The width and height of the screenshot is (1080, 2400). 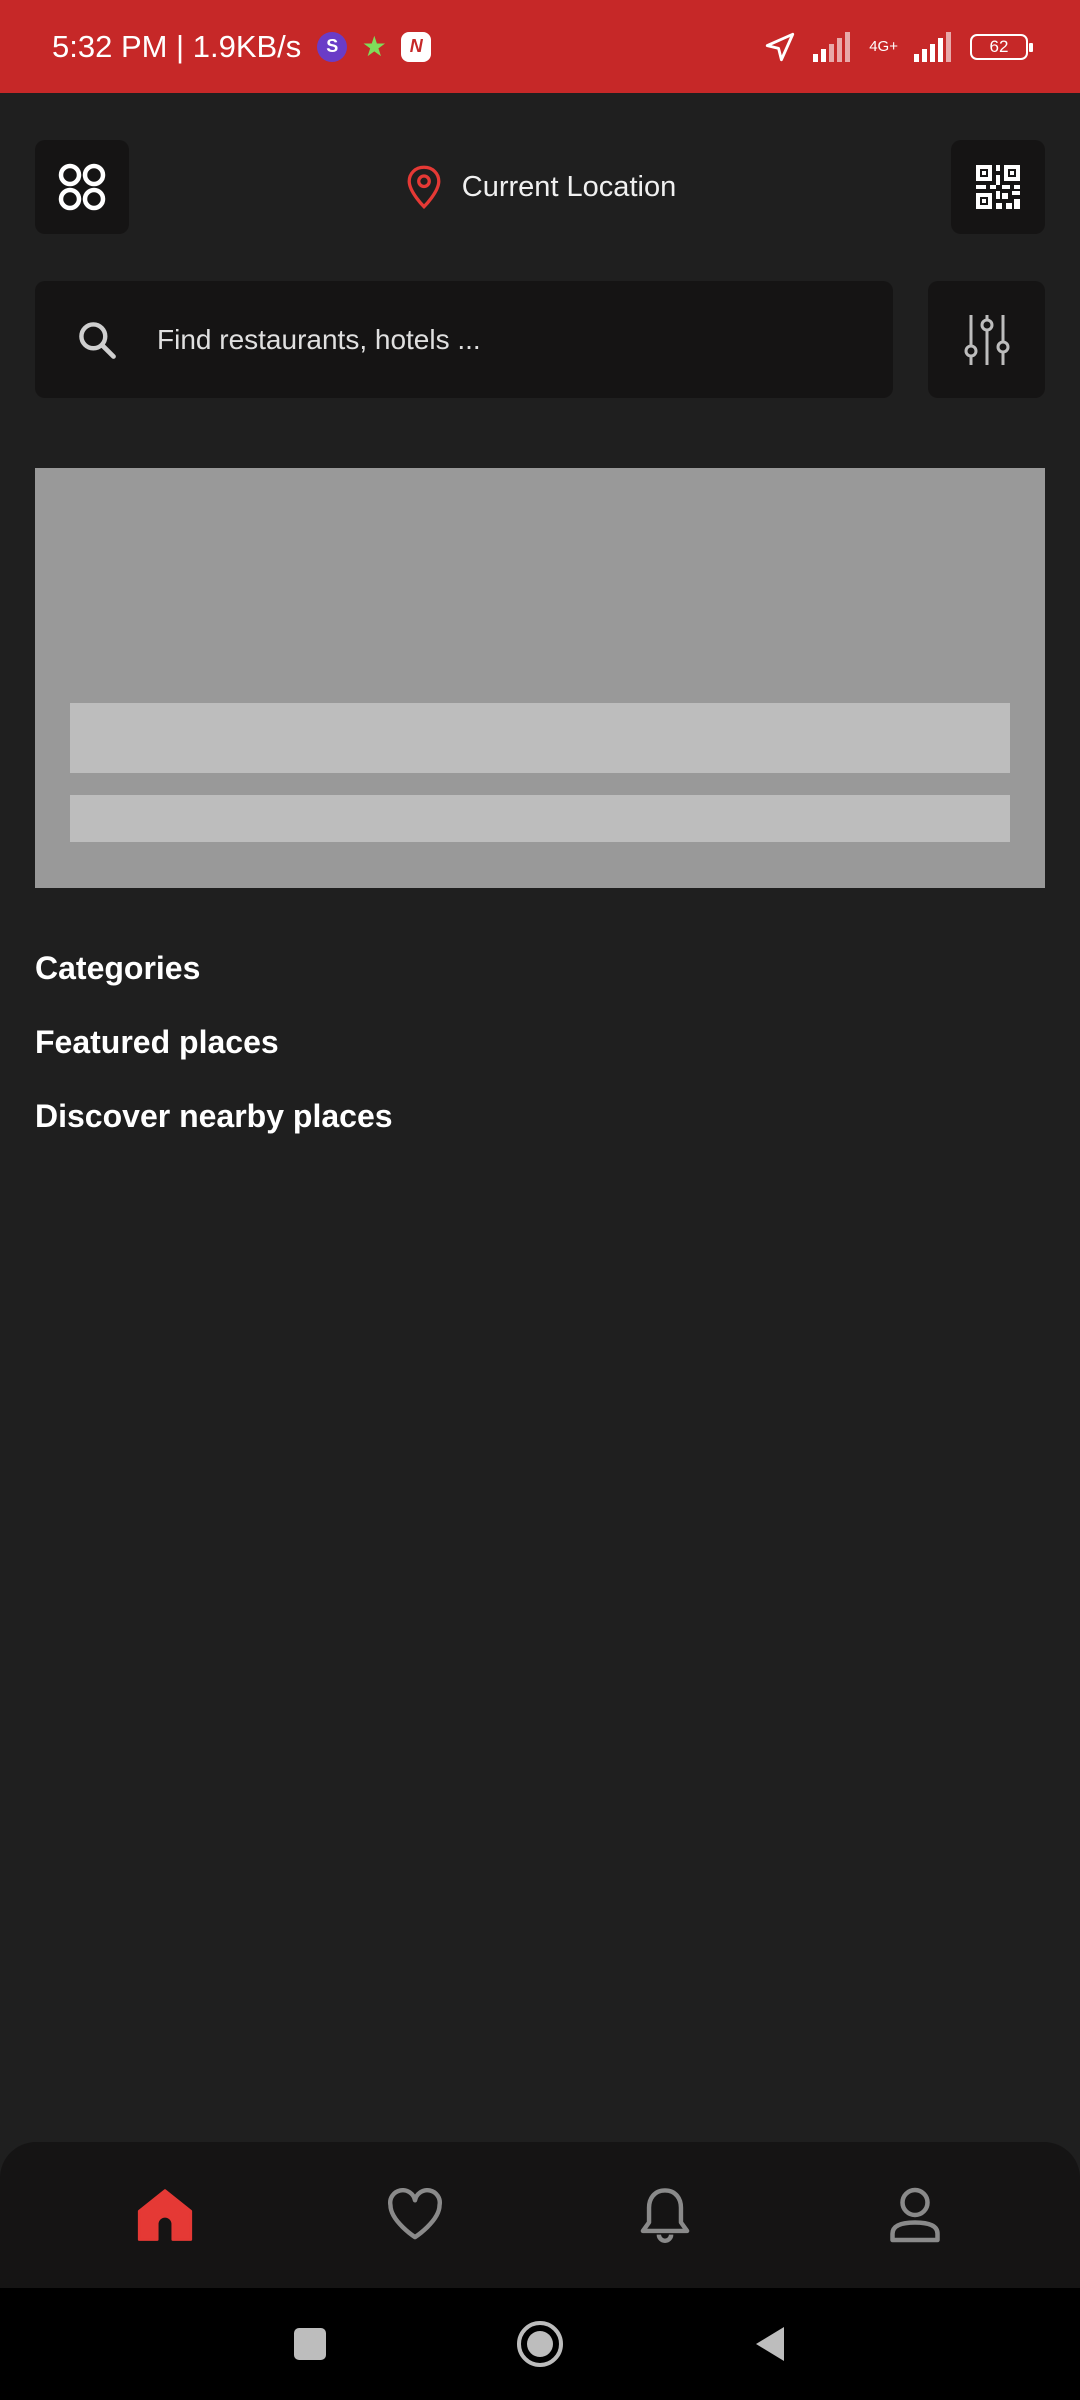 I want to click on status-left: 5:32 PM | 1.9KB/s S ★ N, so click(x=242, y=46).